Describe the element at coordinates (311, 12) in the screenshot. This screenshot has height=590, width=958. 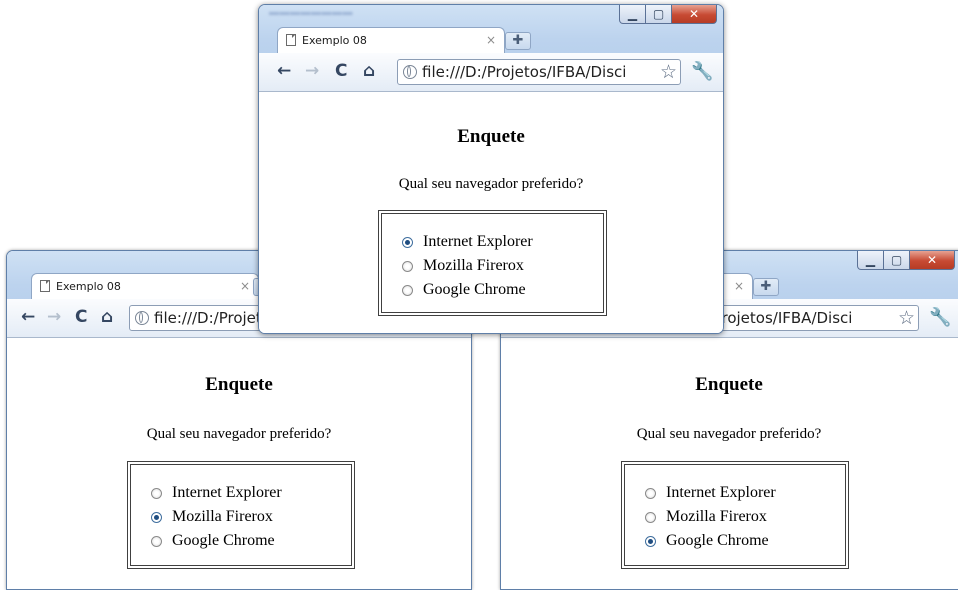
I see `window-caption-blurred: ▬▬▬▬▬▬▬▬` at that location.